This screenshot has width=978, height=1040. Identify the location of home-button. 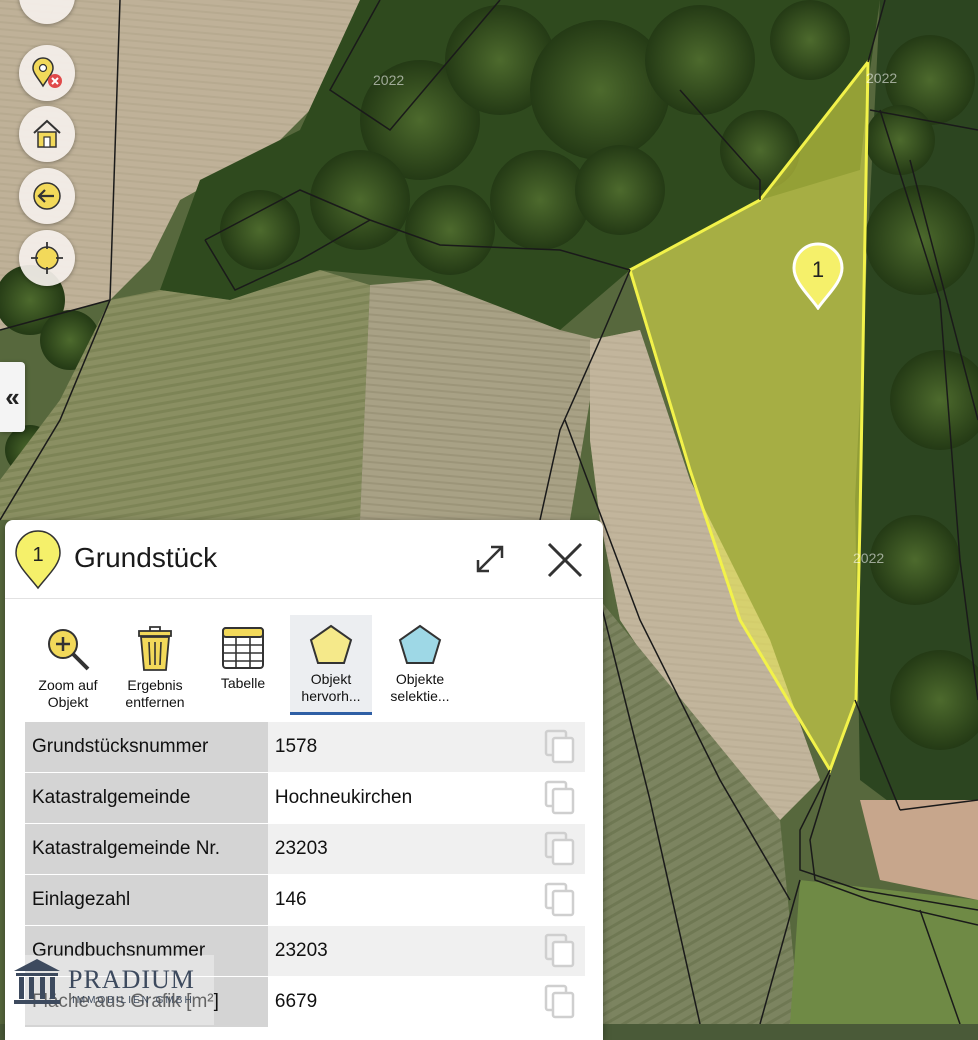
(47, 134).